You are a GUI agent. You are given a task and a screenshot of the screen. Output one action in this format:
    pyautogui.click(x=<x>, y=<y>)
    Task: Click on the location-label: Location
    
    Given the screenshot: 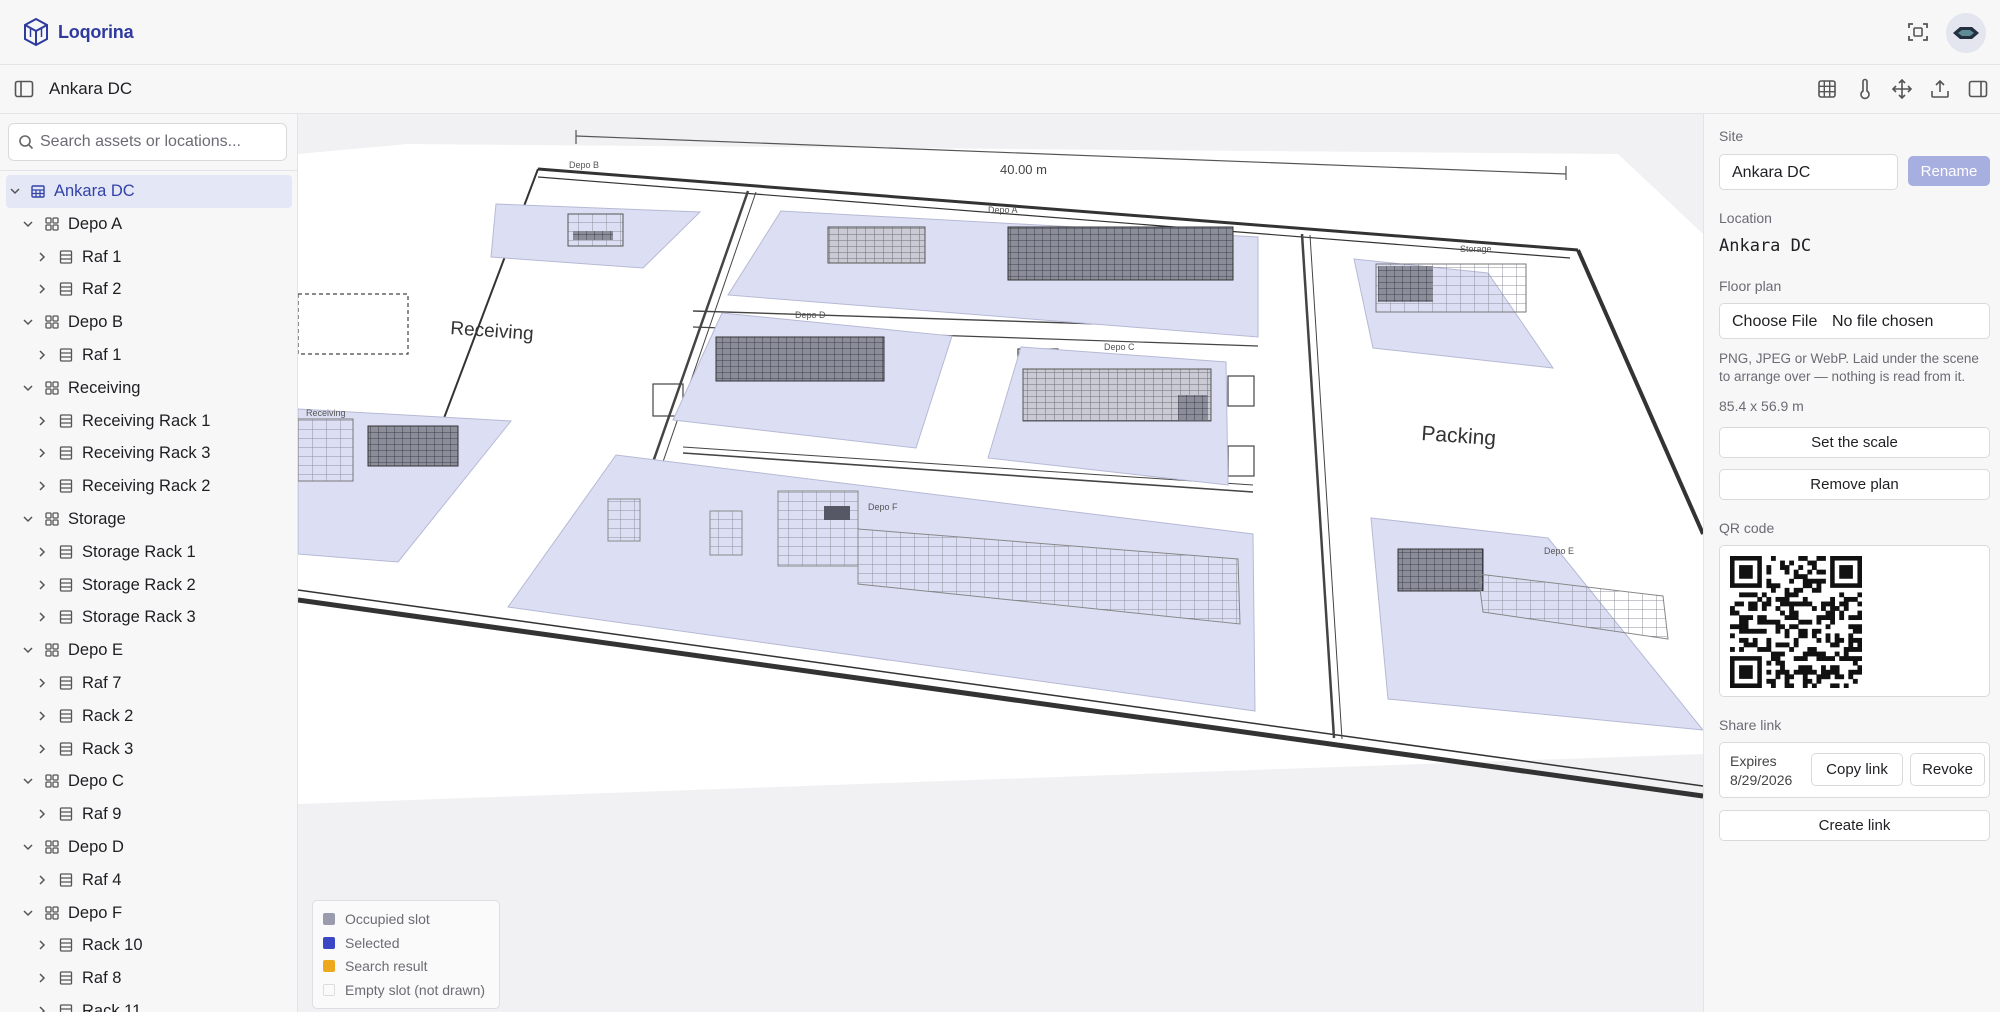 What is the action you would take?
    pyautogui.click(x=1745, y=218)
    